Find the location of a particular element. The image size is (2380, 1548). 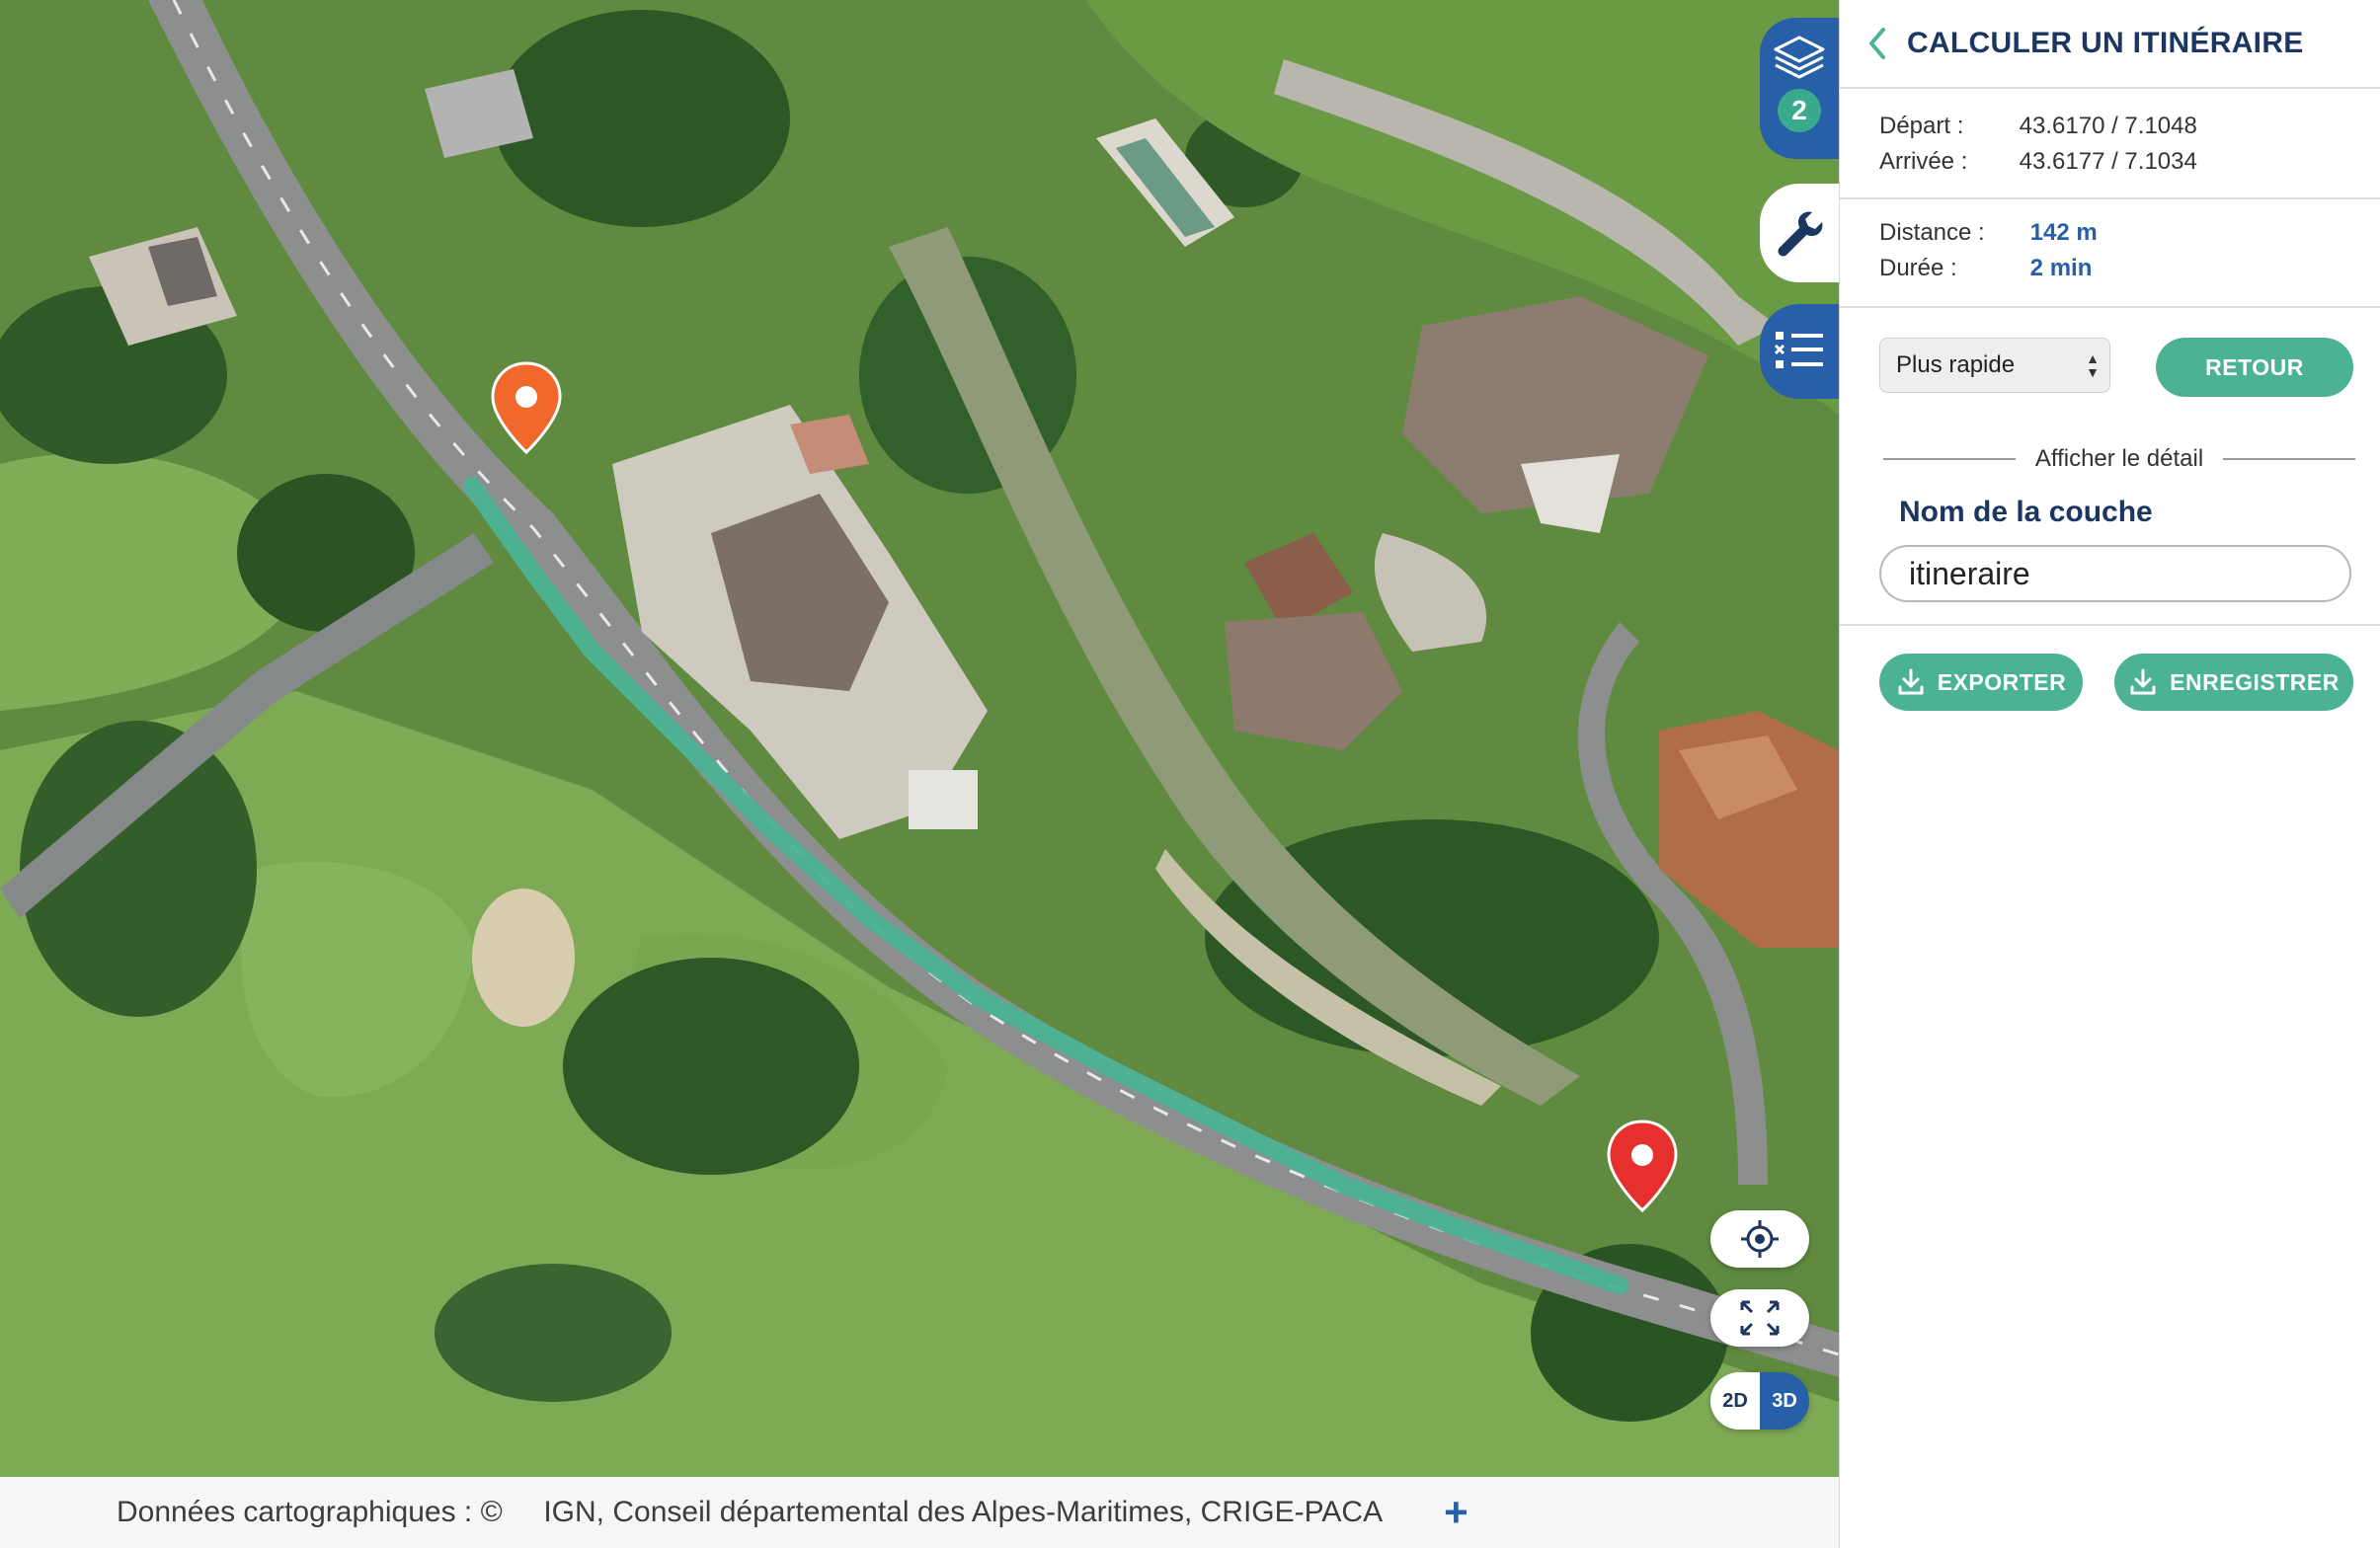

summary-section: Distance : 142 m Durée : 2 min is located at coordinates (2110, 253).